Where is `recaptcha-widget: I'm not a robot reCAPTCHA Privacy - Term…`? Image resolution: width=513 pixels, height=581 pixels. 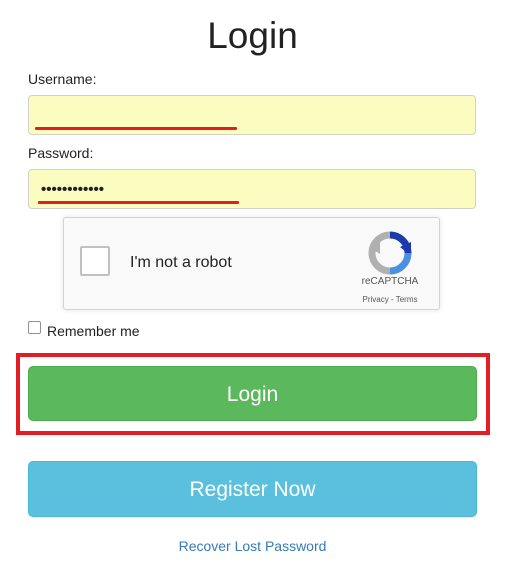
recaptcha-widget: I'm not a robot reCAPTCHA Privacy - Term… is located at coordinates (251, 263).